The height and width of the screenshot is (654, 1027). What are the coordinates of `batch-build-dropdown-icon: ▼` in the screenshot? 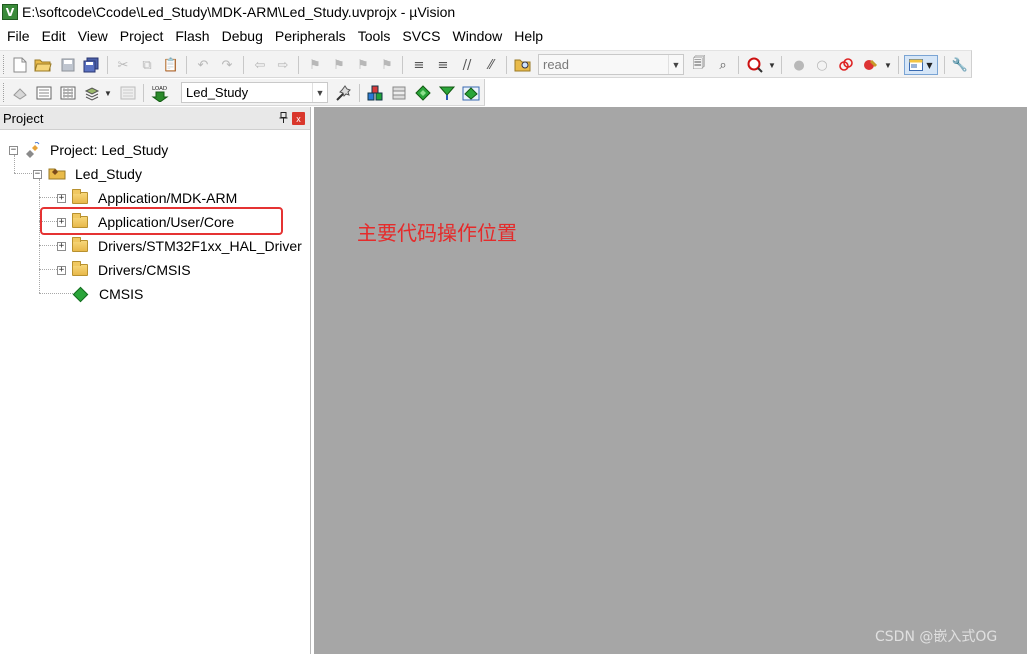 It's located at (108, 93).